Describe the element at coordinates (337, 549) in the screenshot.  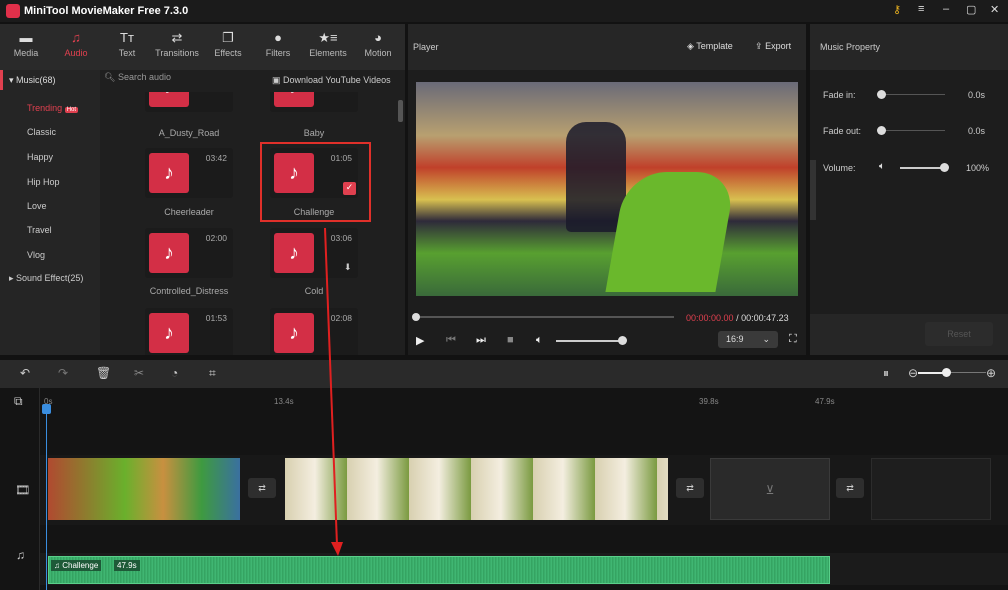
I see `drag-arrow-head` at that location.